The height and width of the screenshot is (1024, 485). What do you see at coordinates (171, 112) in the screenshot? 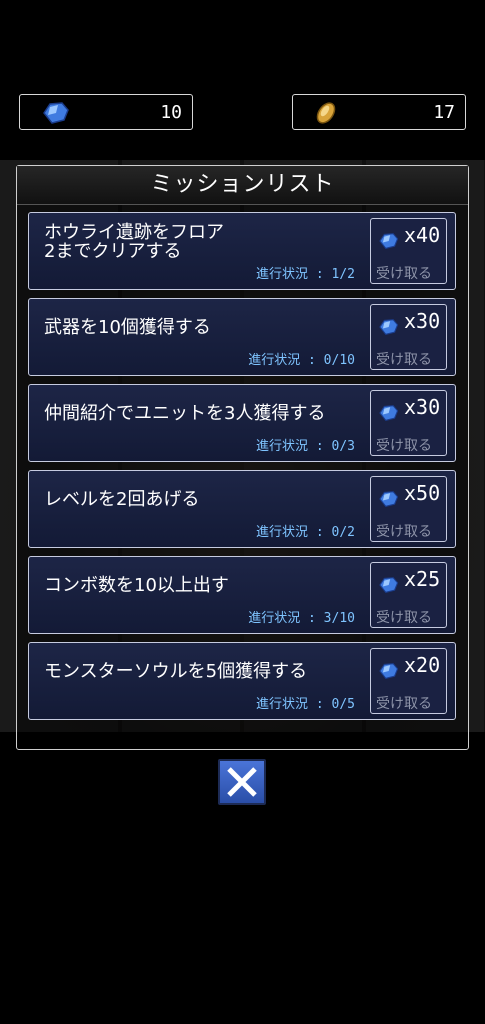
I see `gem-count: 10` at bounding box center [171, 112].